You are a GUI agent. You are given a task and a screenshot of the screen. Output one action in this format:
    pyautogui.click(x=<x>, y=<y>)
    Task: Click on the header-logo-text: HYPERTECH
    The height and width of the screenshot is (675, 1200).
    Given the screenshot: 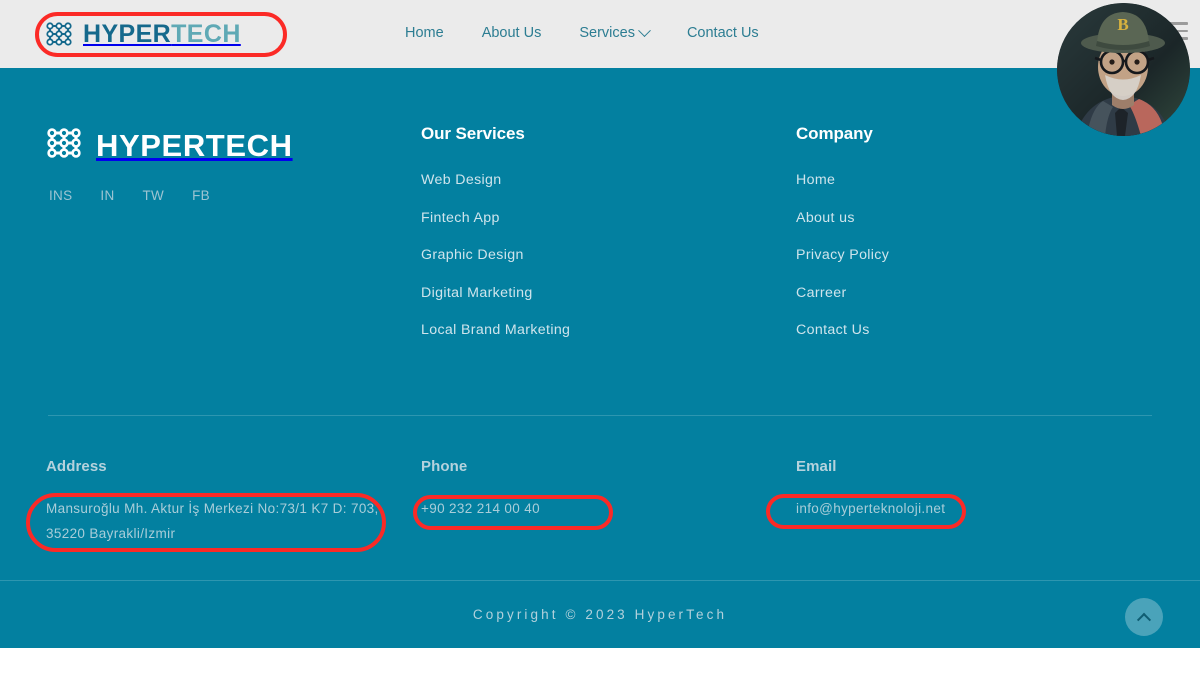 What is the action you would take?
    pyautogui.click(x=162, y=33)
    